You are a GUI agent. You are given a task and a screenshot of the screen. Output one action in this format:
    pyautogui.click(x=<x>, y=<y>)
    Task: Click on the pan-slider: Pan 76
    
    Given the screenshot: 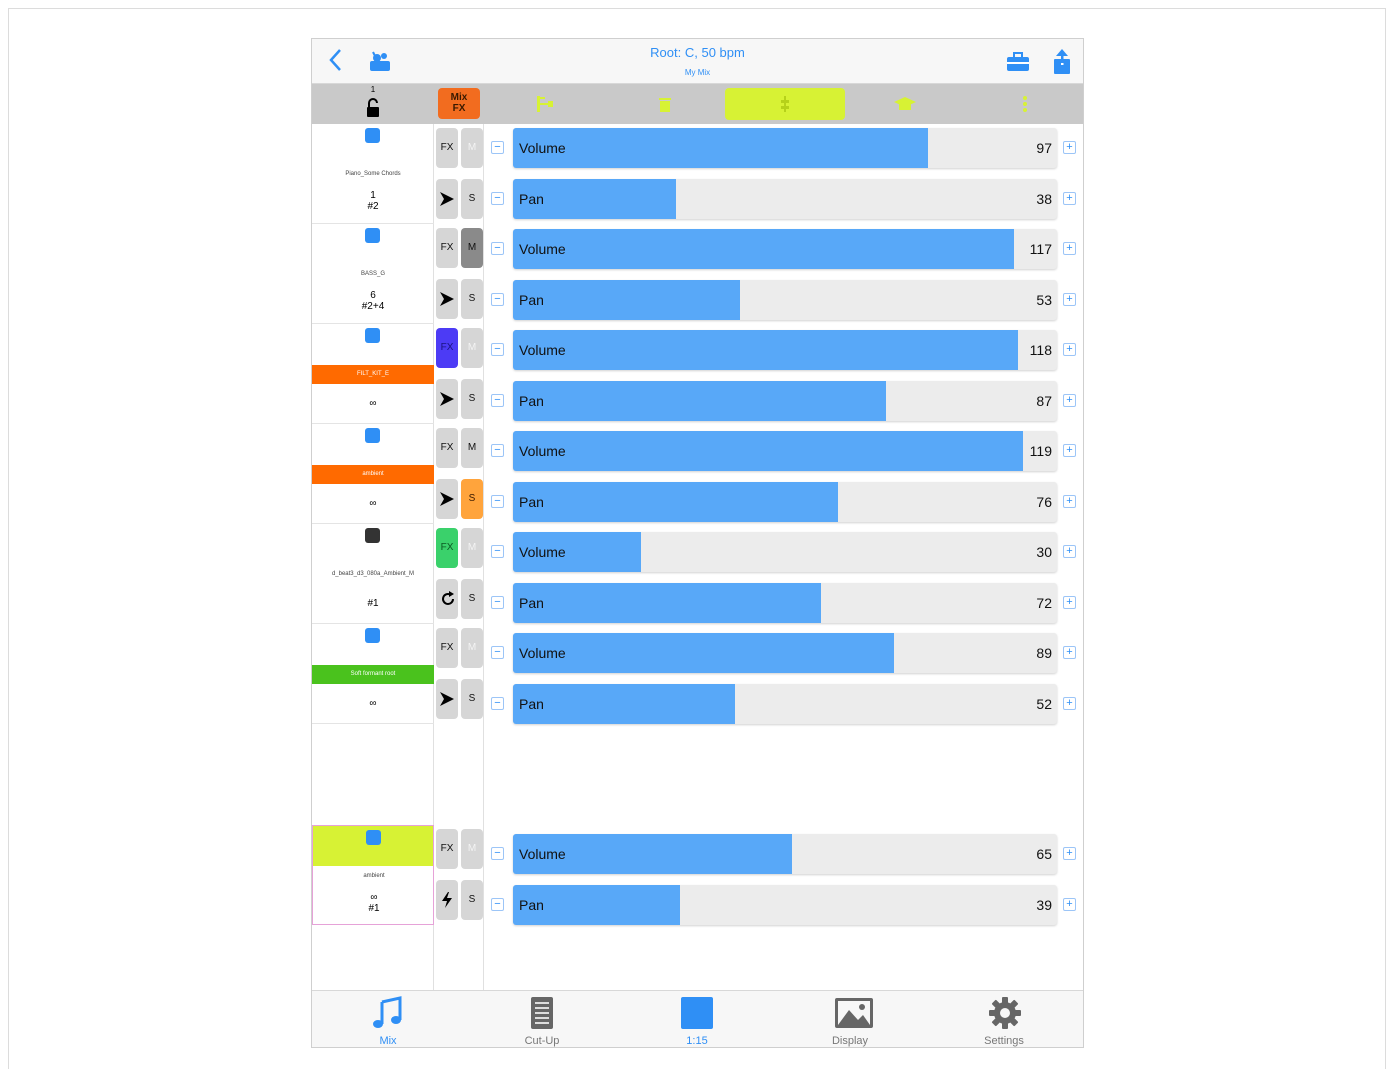 What is the action you would take?
    pyautogui.click(x=785, y=502)
    